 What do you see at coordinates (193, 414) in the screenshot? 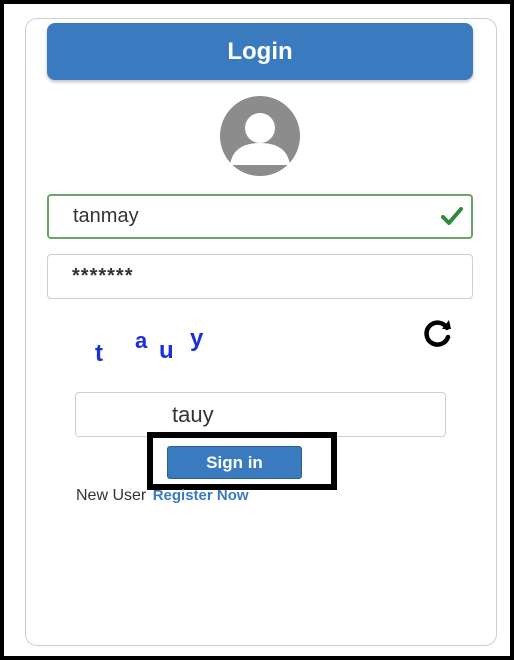
I see `captcha-input-value: tauy` at bounding box center [193, 414].